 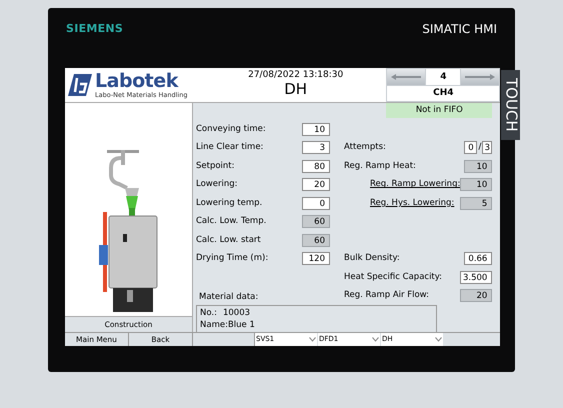 What do you see at coordinates (478, 259) in the screenshot?
I see `input-field: 0.66` at bounding box center [478, 259].